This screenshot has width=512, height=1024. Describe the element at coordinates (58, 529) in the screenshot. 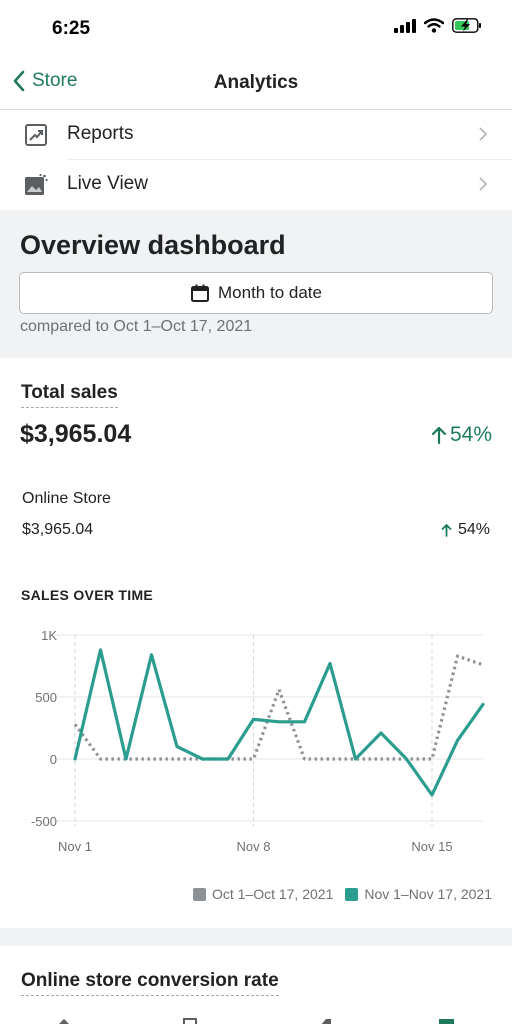

I see `channel-value: $3,965.04` at that location.